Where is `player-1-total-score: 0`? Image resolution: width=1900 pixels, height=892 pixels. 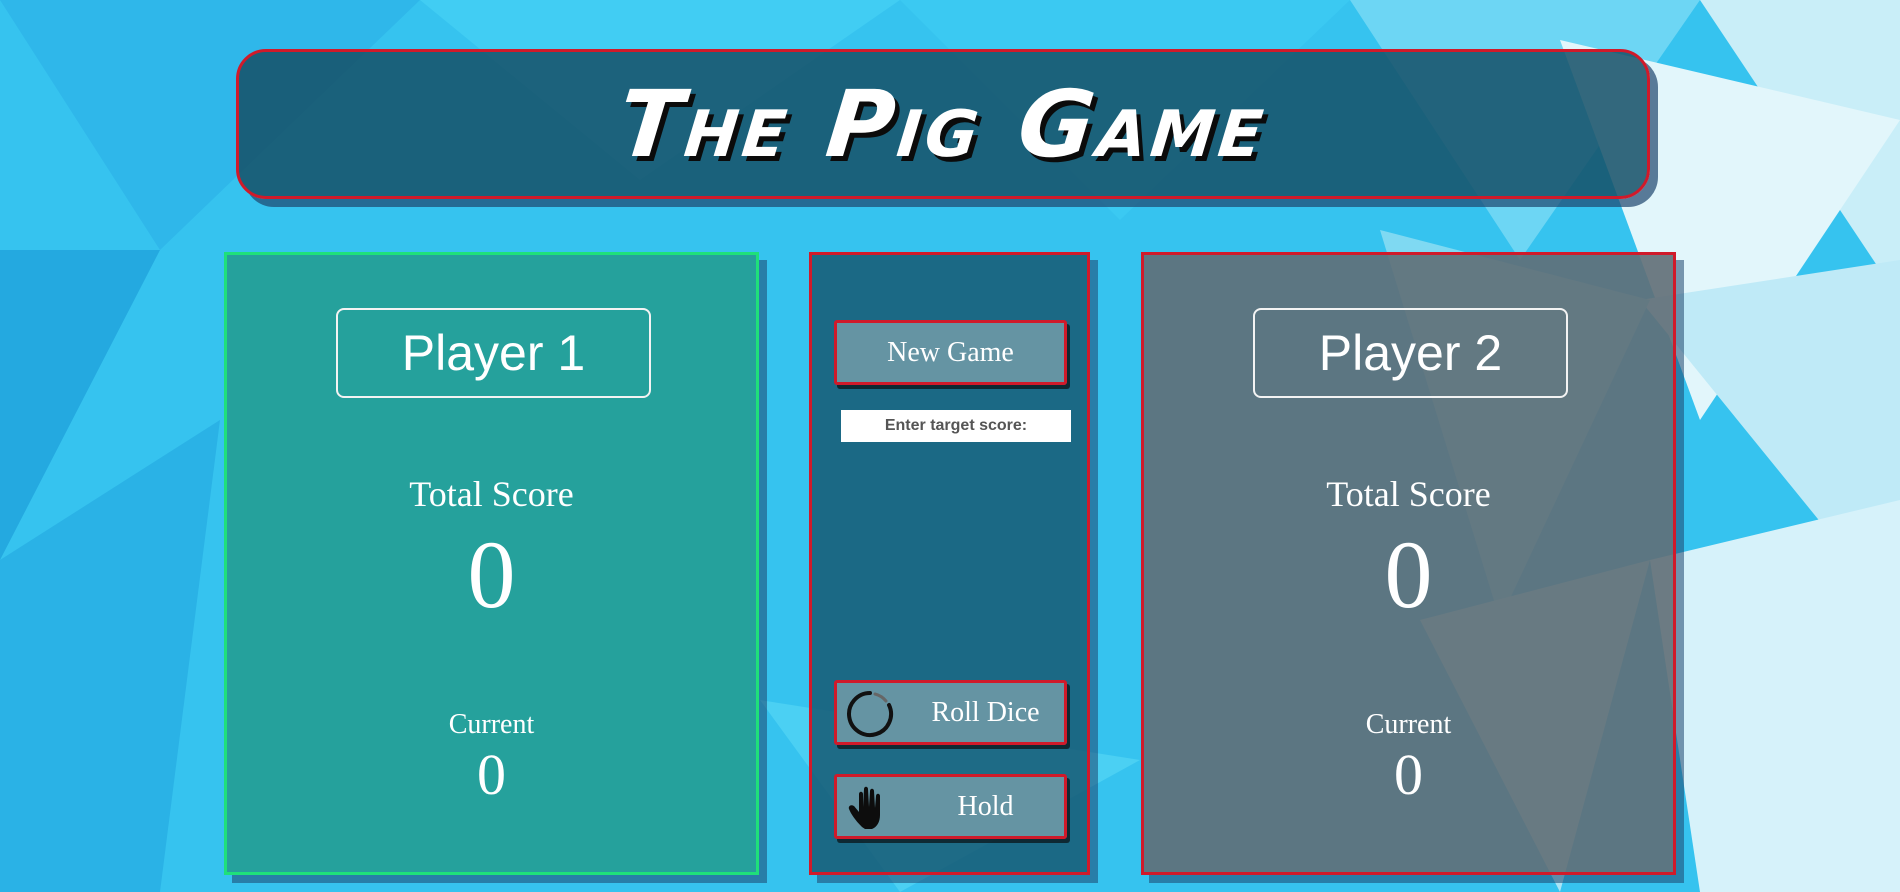
player-1-total-score: 0 is located at coordinates (491, 574).